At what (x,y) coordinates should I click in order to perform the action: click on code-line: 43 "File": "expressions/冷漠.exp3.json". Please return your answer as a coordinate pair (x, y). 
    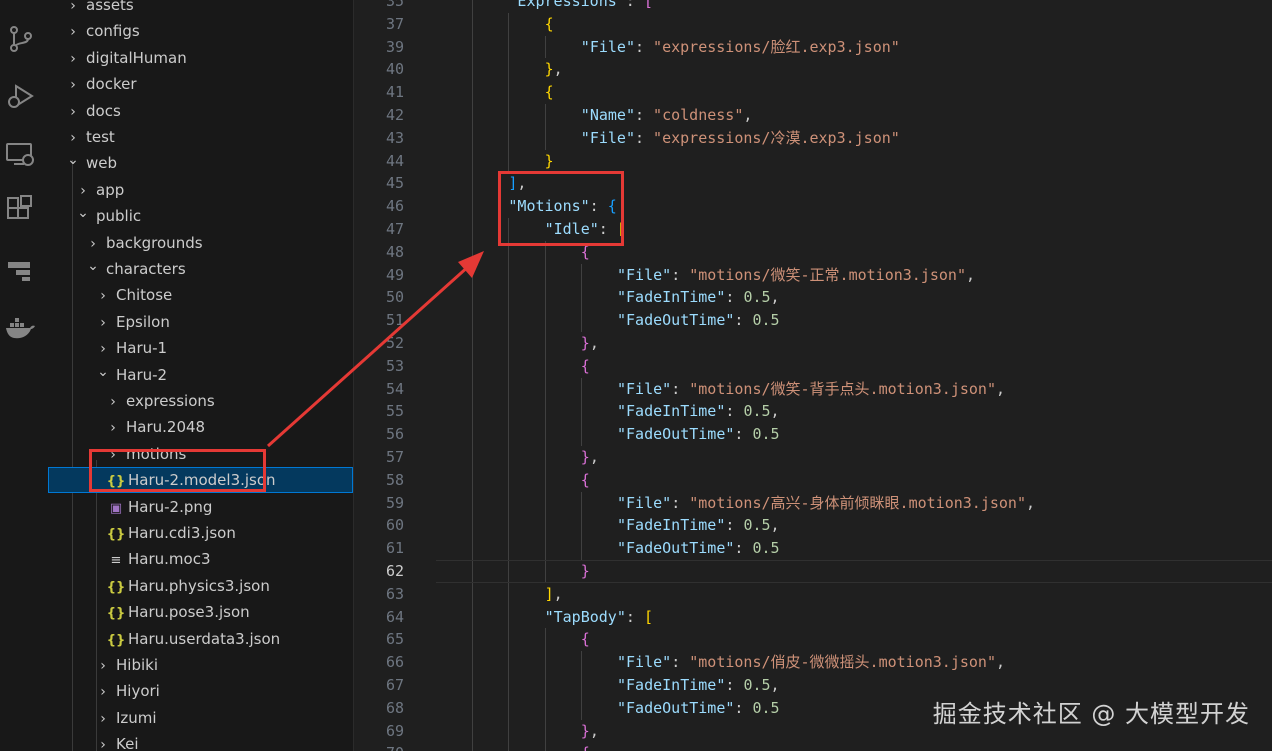
    Looking at the image, I should click on (813, 138).